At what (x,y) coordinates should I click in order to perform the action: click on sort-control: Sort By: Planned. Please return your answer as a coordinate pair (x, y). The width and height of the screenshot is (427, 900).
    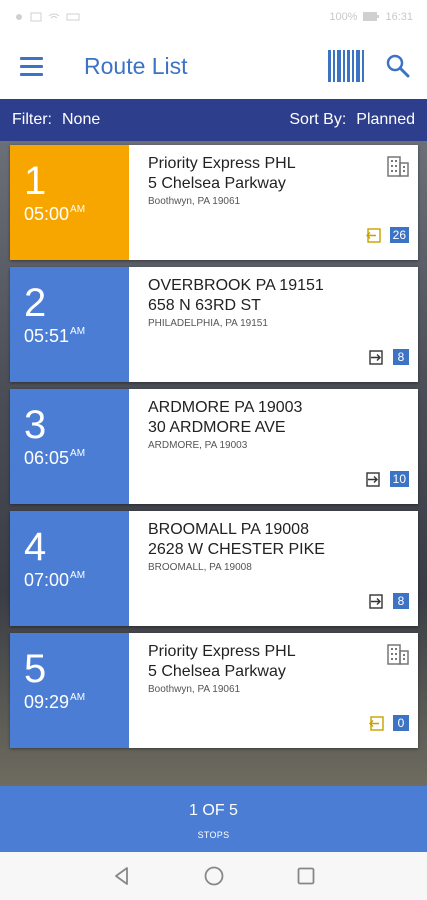
    Looking at the image, I should click on (352, 120).